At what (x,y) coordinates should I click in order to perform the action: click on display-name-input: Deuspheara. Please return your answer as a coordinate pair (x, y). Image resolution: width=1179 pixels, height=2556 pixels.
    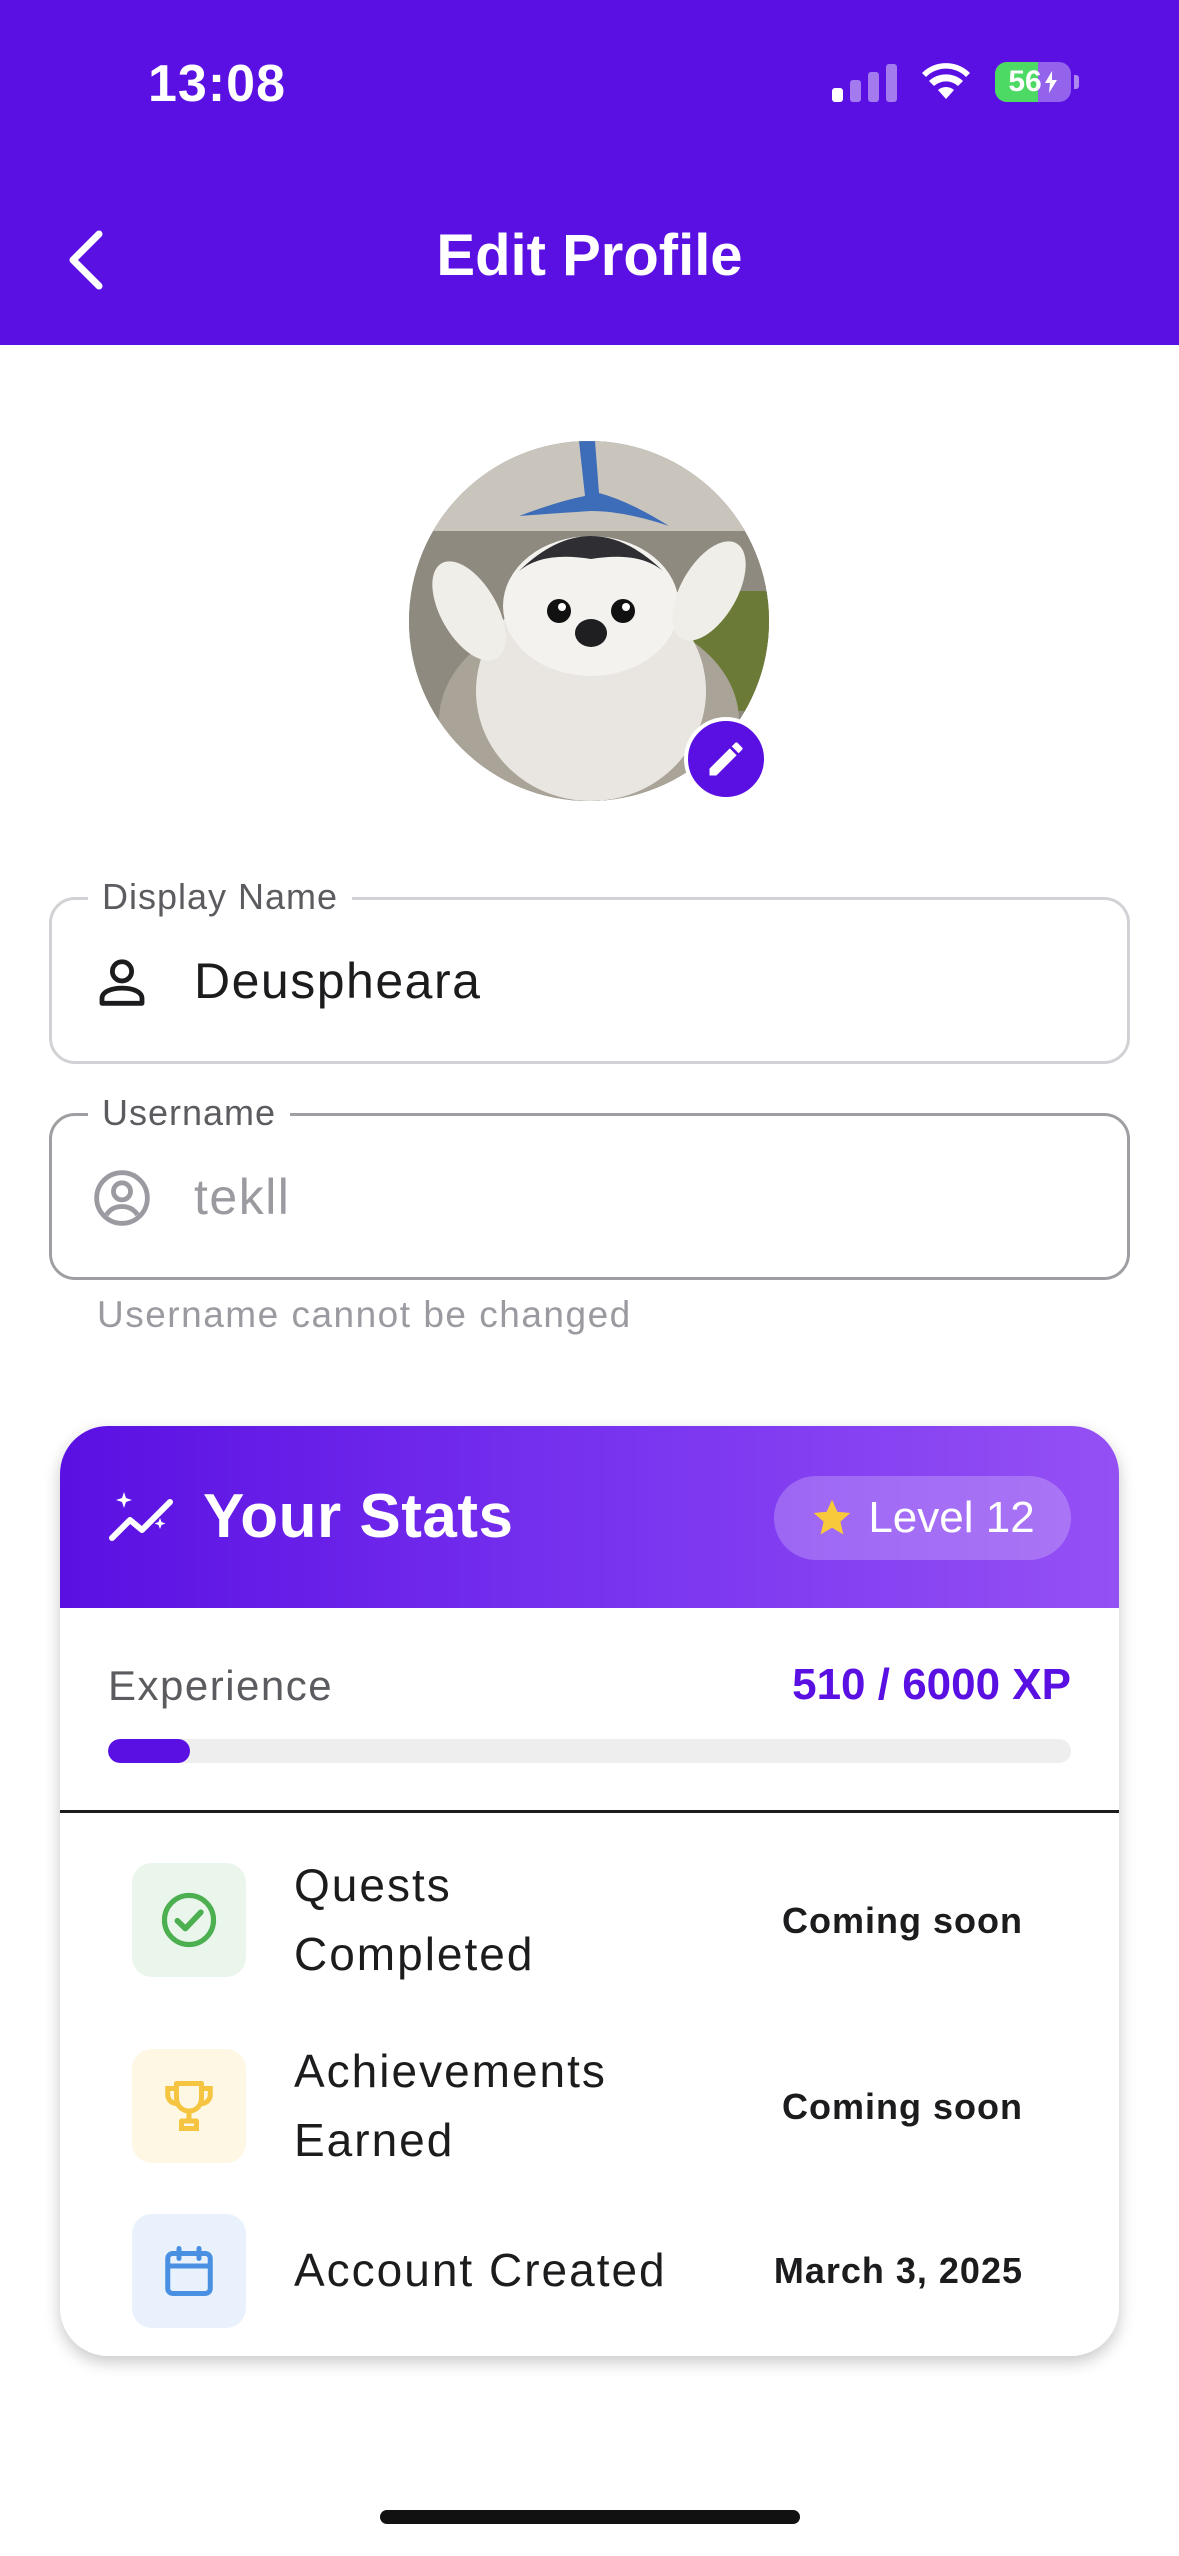
    Looking at the image, I should click on (337, 981).